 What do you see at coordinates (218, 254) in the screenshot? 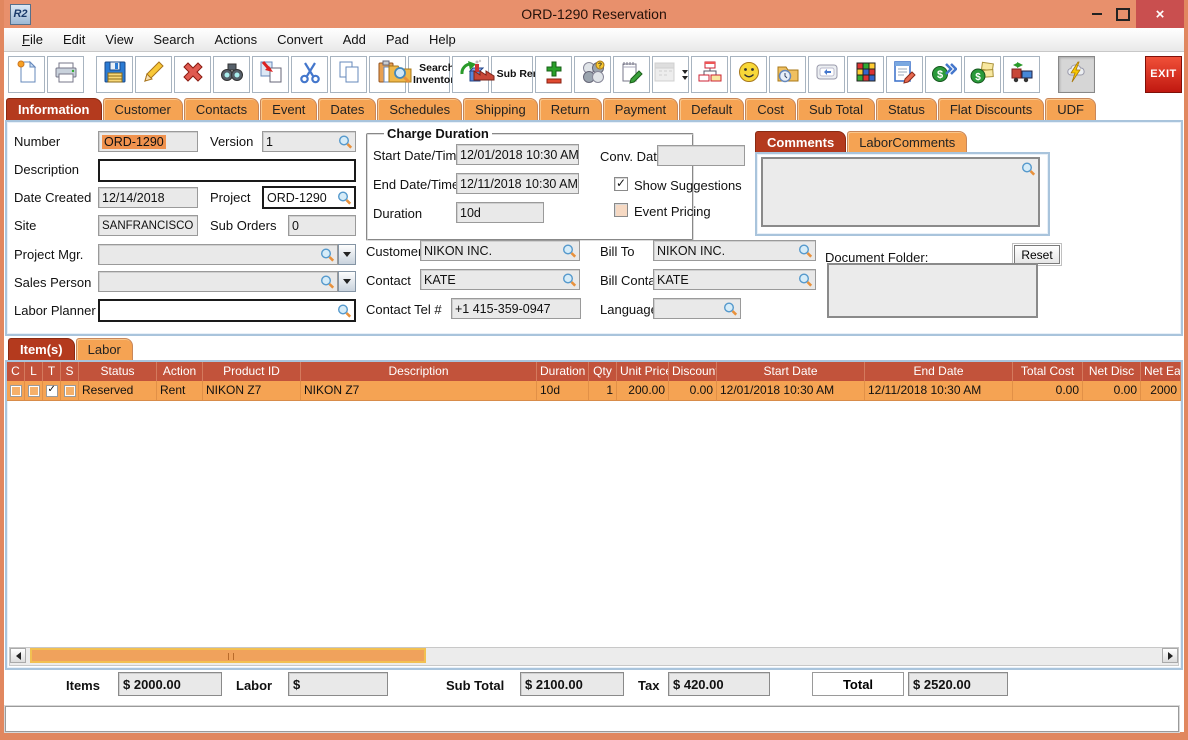
I see `project-mgr-field` at bounding box center [218, 254].